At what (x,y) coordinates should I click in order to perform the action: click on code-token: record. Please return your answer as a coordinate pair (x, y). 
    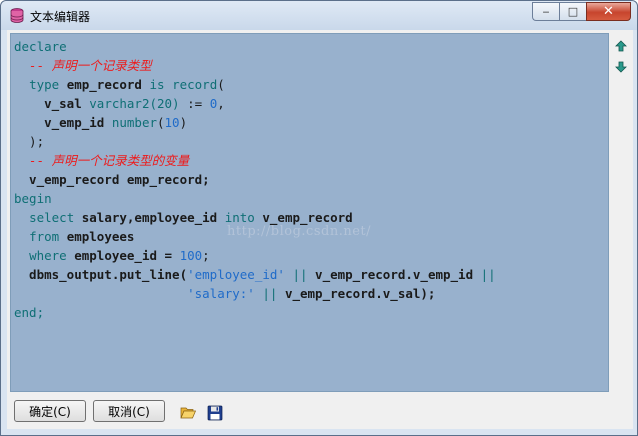
    Looking at the image, I should click on (195, 84).